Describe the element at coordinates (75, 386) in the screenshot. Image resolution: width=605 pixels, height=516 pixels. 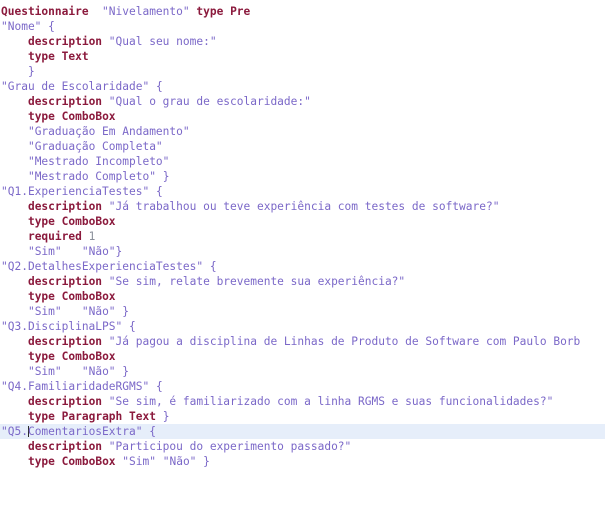
I see `code-string: "Q4.FamiliaridadeRGMS"` at that location.